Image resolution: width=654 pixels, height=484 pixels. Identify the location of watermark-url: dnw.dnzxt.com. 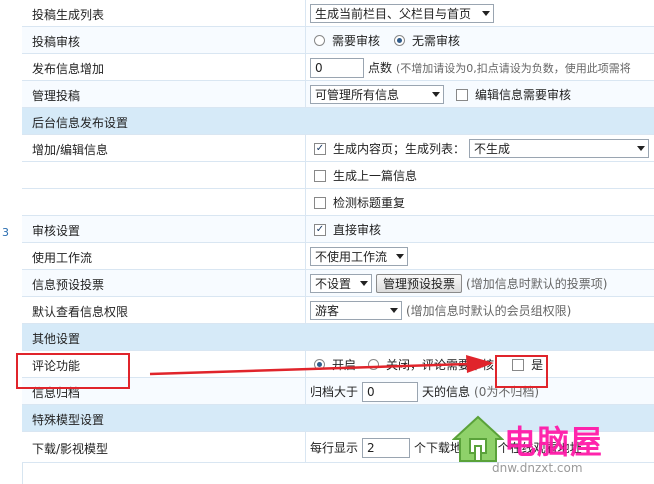
(537, 468).